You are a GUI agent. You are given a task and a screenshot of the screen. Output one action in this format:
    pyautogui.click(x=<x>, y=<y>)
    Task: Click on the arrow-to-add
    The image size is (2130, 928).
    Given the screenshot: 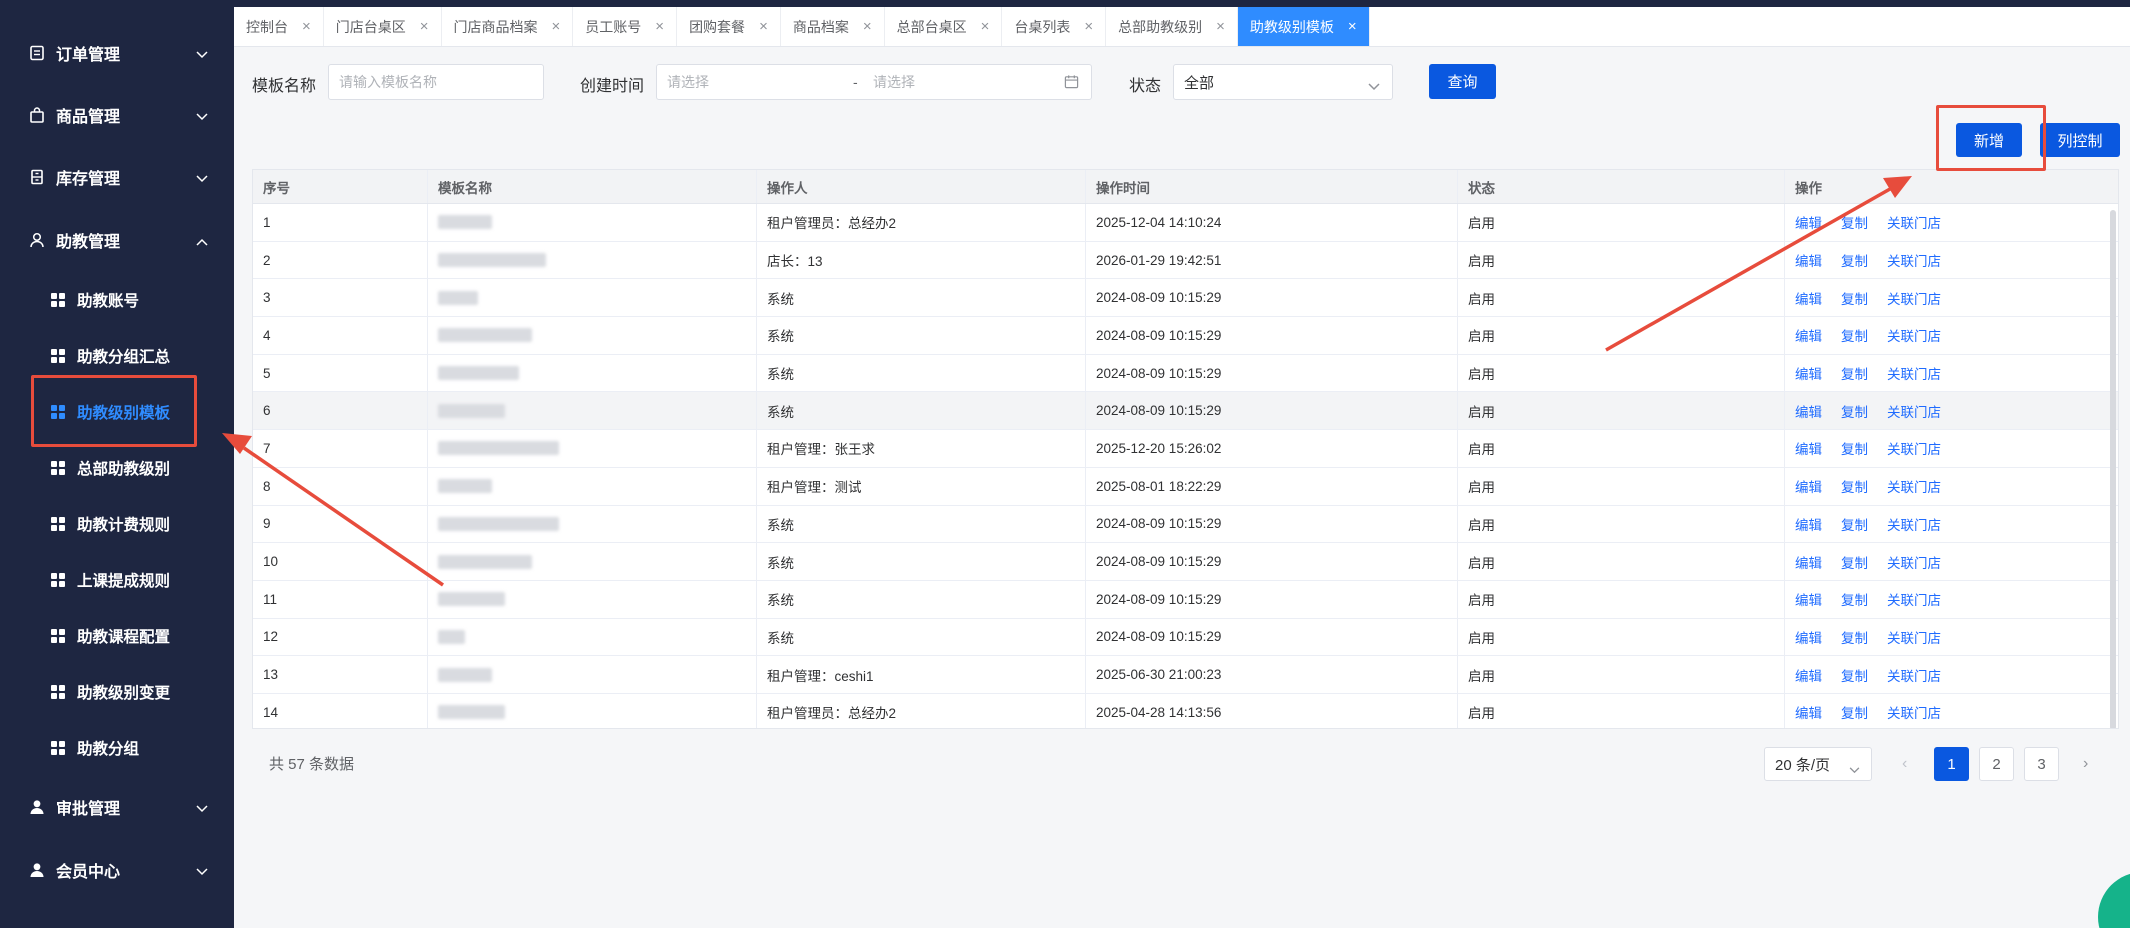 What is the action you would take?
    pyautogui.click(x=1748, y=269)
    